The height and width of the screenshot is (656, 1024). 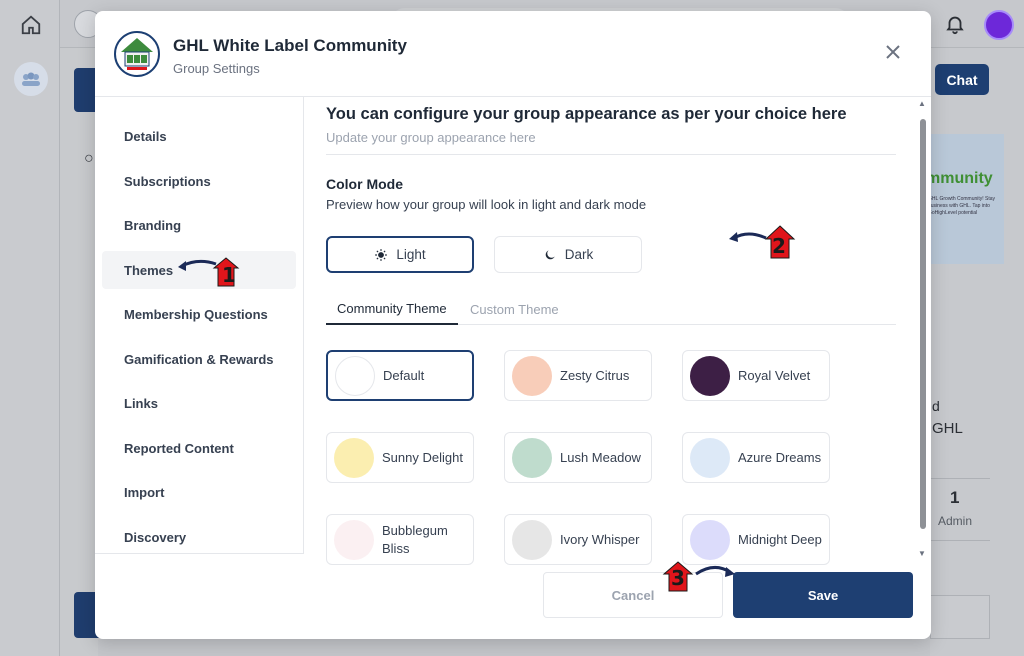 I want to click on save-button: Save, so click(x=823, y=595).